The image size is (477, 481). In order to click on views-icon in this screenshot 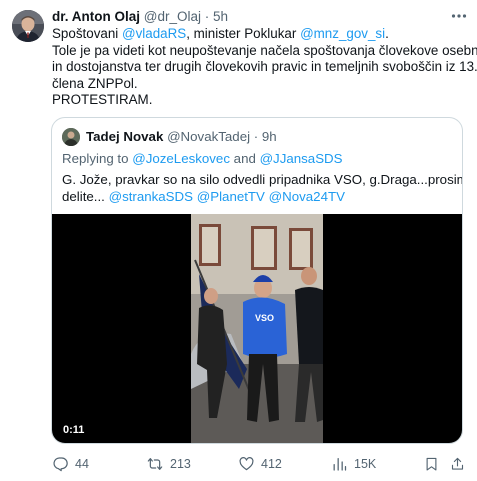, I will do `click(340, 464)`.